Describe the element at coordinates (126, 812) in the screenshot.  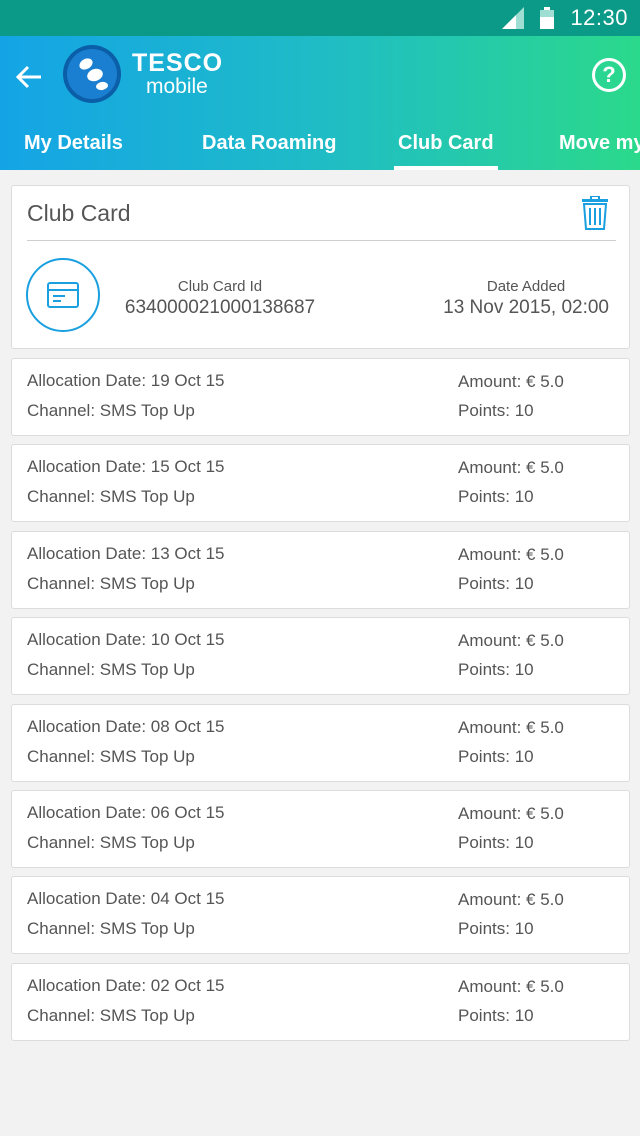
I see `allocation-date: Allocation Date: 06 Oct 15` at that location.